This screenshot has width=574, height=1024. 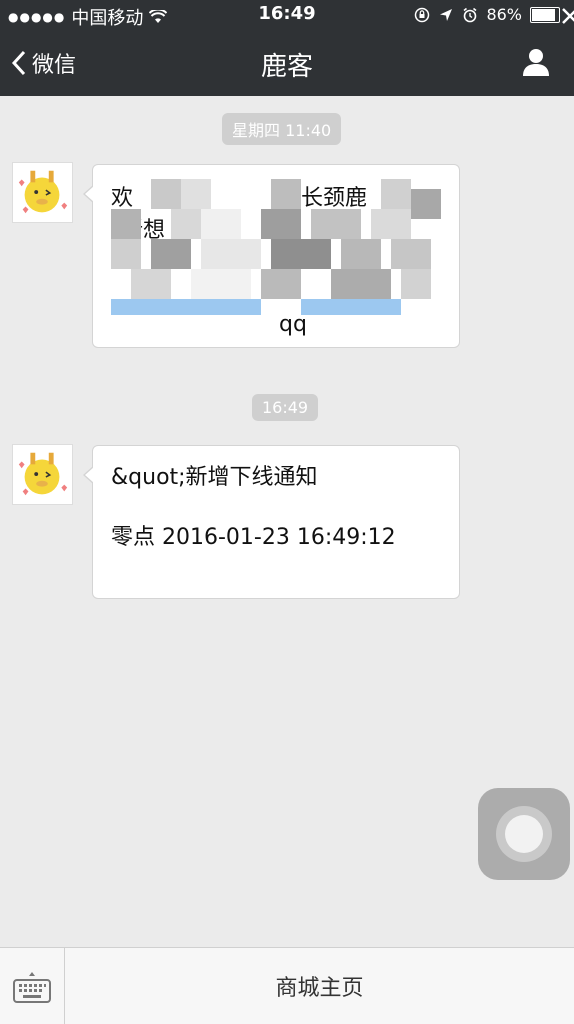 What do you see at coordinates (524, 834) in the screenshot?
I see `assistive-touch-button` at bounding box center [524, 834].